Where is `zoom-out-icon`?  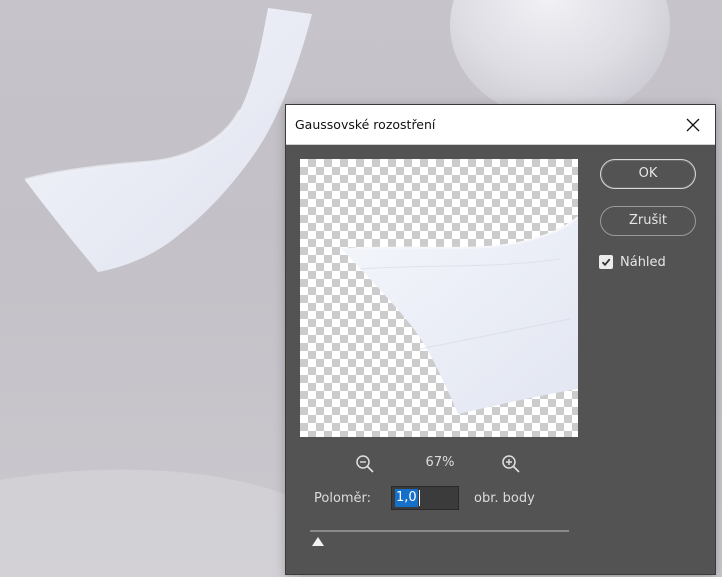
zoom-out-icon is located at coordinates (365, 464).